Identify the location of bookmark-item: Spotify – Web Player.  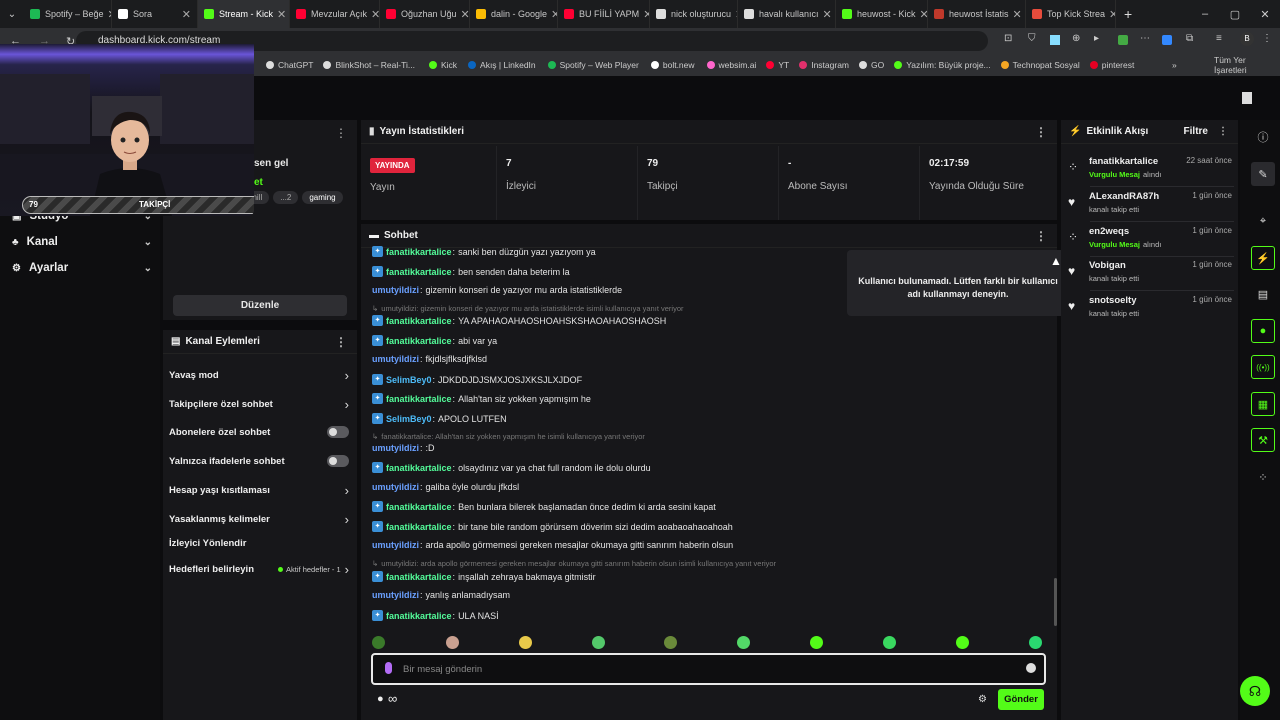
(593, 65).